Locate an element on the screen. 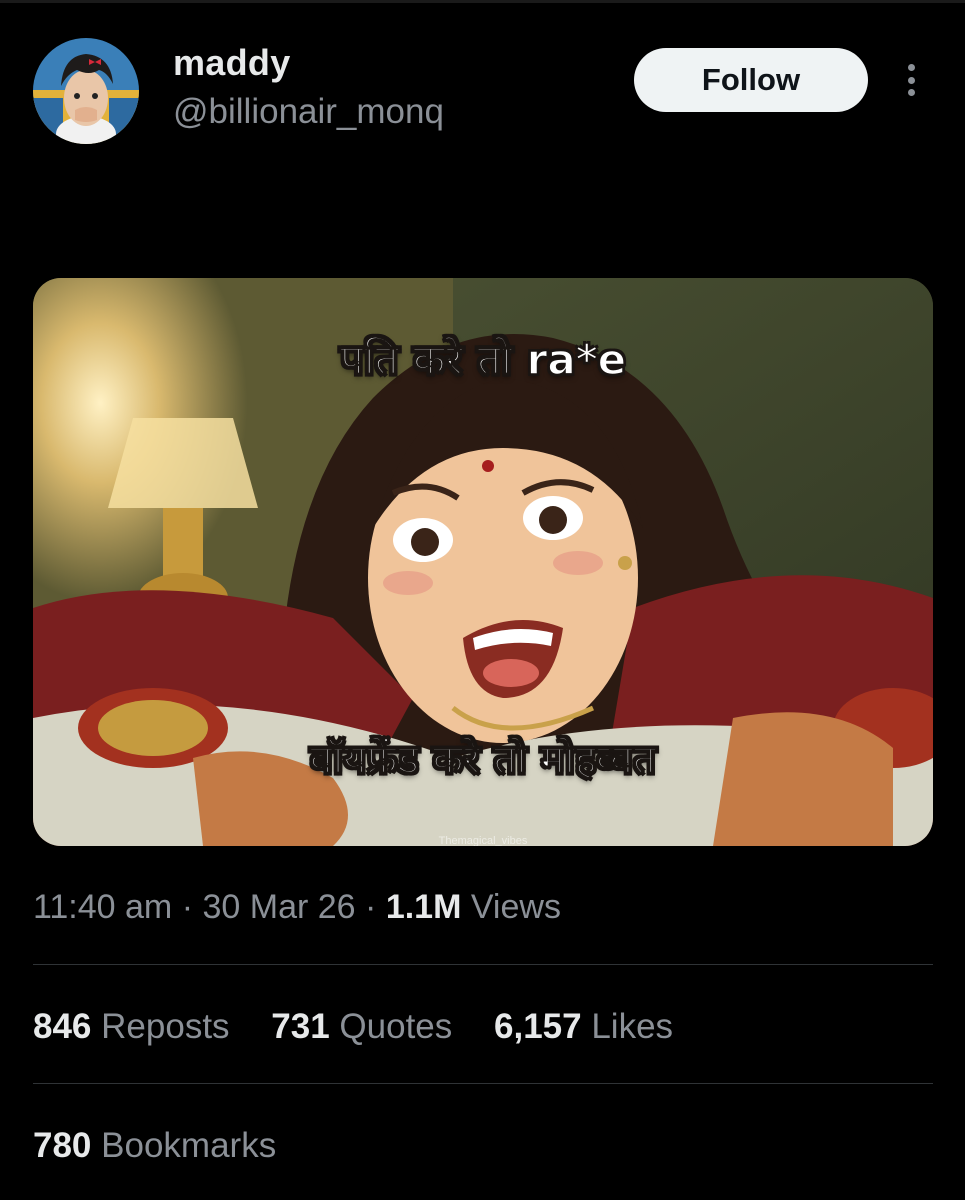 The width and height of the screenshot is (965, 1200). bookmarks-stat: 780 Bookmarks is located at coordinates (154, 1146).